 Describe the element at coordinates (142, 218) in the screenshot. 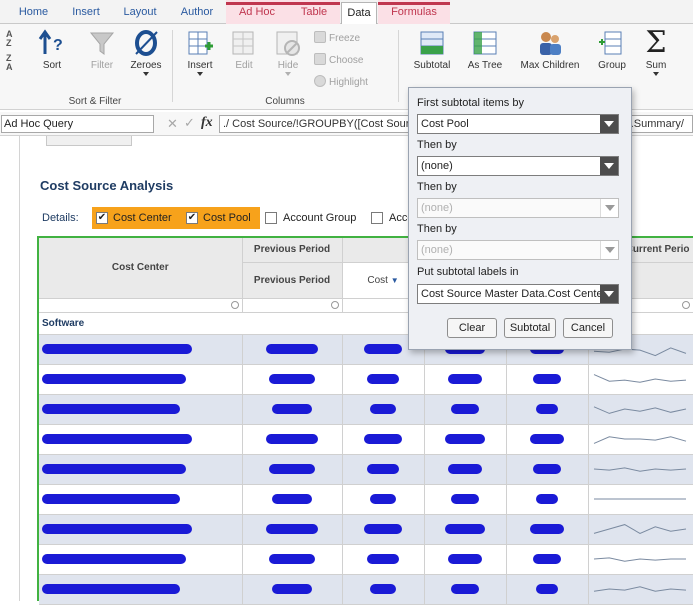

I see `cost-center-check-label: Cost Center` at that location.